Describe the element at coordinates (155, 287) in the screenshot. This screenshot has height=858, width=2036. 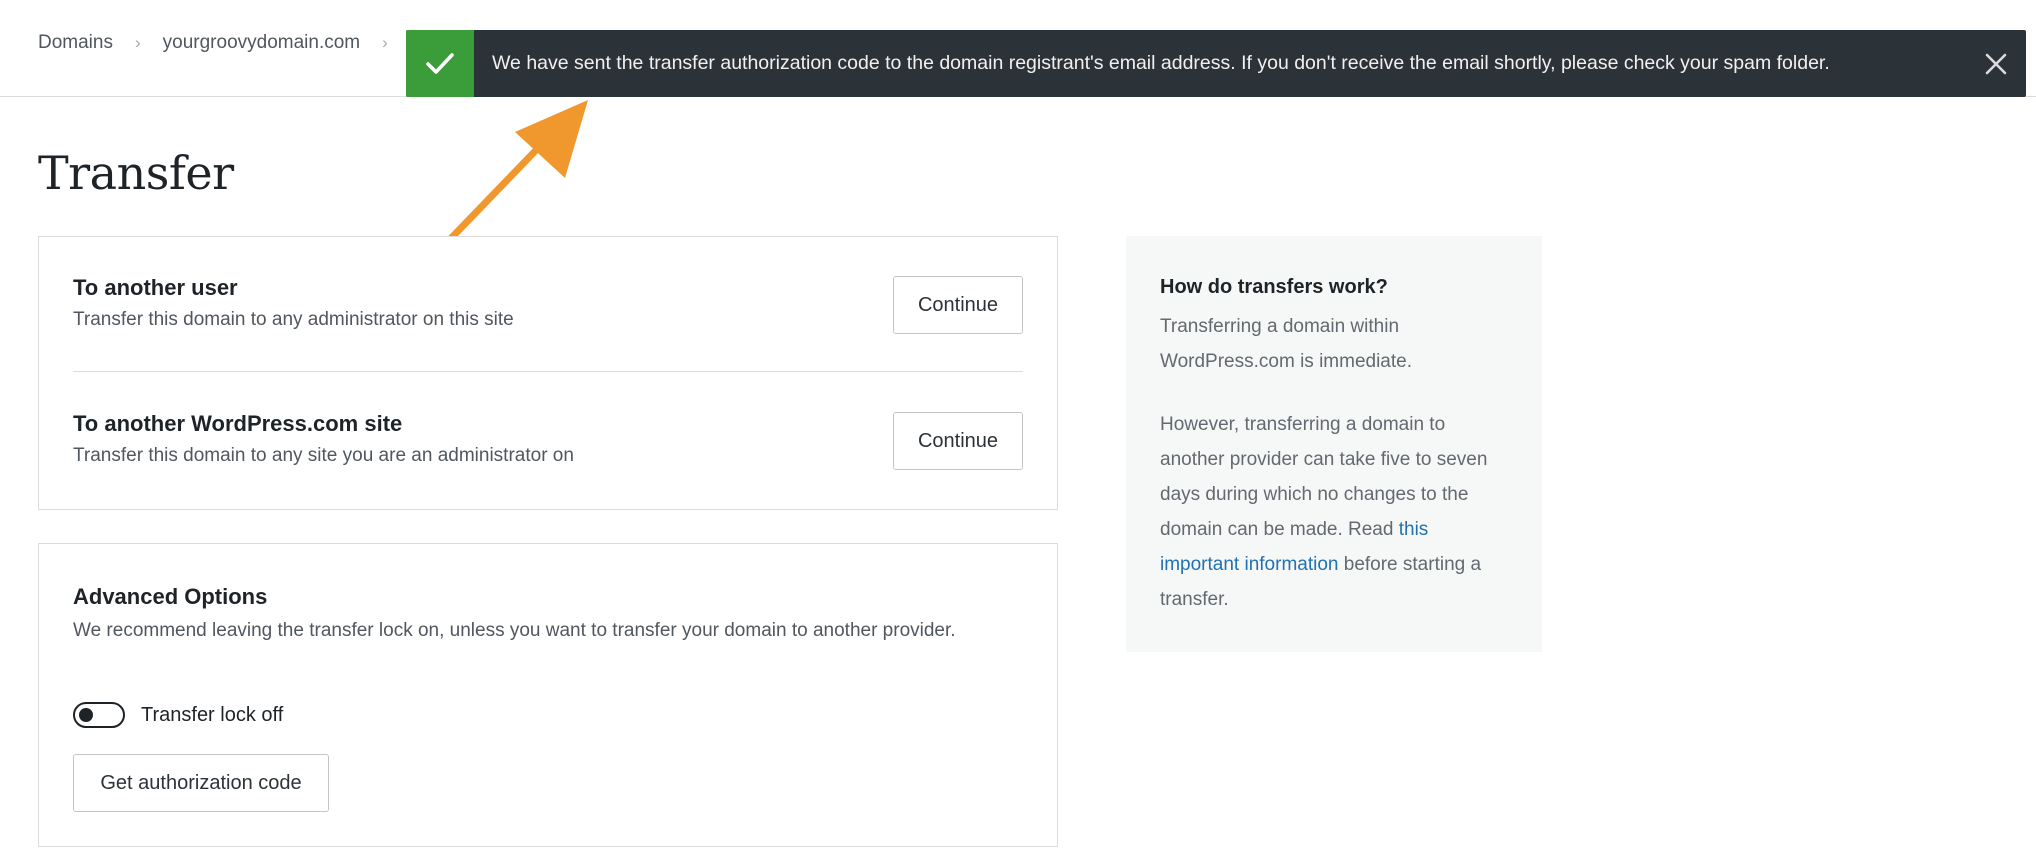
I see `option-title: To another user` at that location.